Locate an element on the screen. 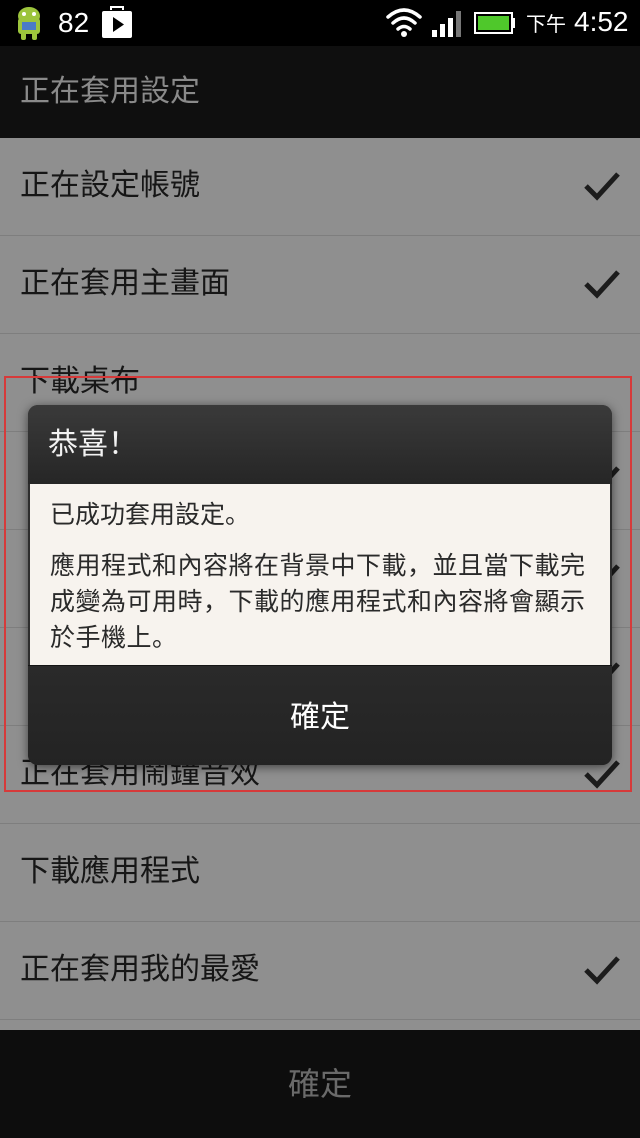 Image resolution: width=640 pixels, height=1138 pixels. wifi-icon is located at coordinates (404, 22).